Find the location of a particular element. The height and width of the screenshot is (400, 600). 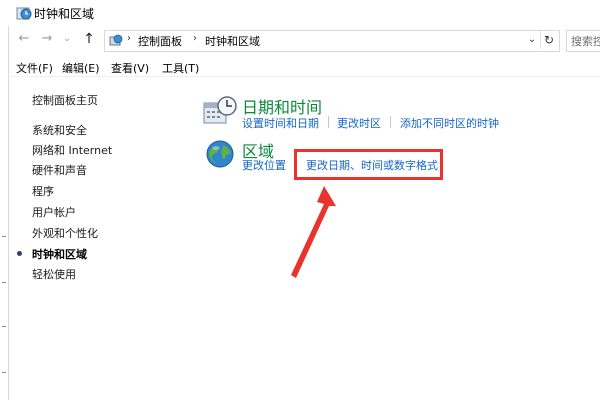

address-dropdown-icon: ⌄ is located at coordinates (532, 40).